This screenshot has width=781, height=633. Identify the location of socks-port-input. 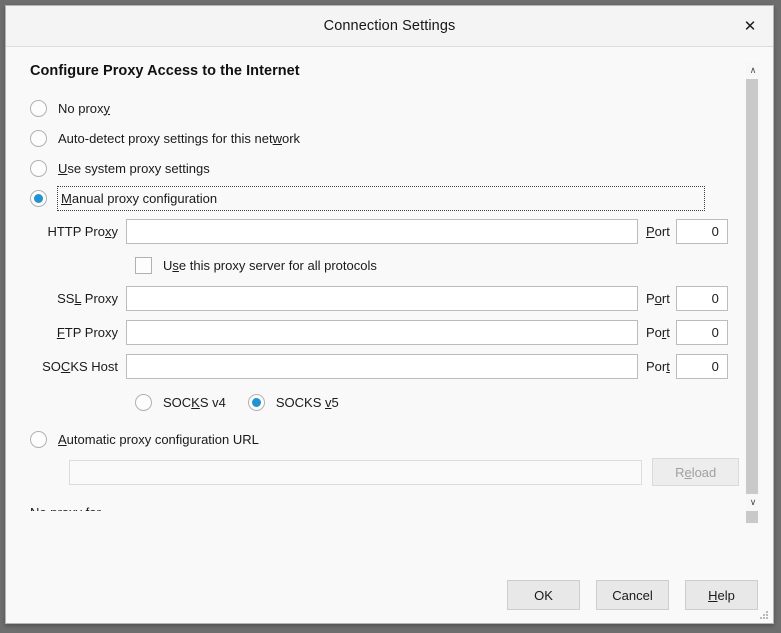
(701, 366).